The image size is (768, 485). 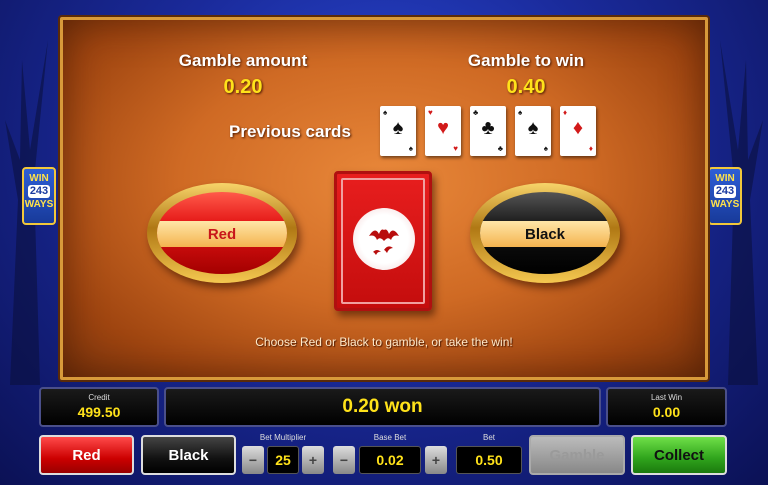 I want to click on bet-multiplier-label: Bet Multiplier, so click(x=283, y=437).